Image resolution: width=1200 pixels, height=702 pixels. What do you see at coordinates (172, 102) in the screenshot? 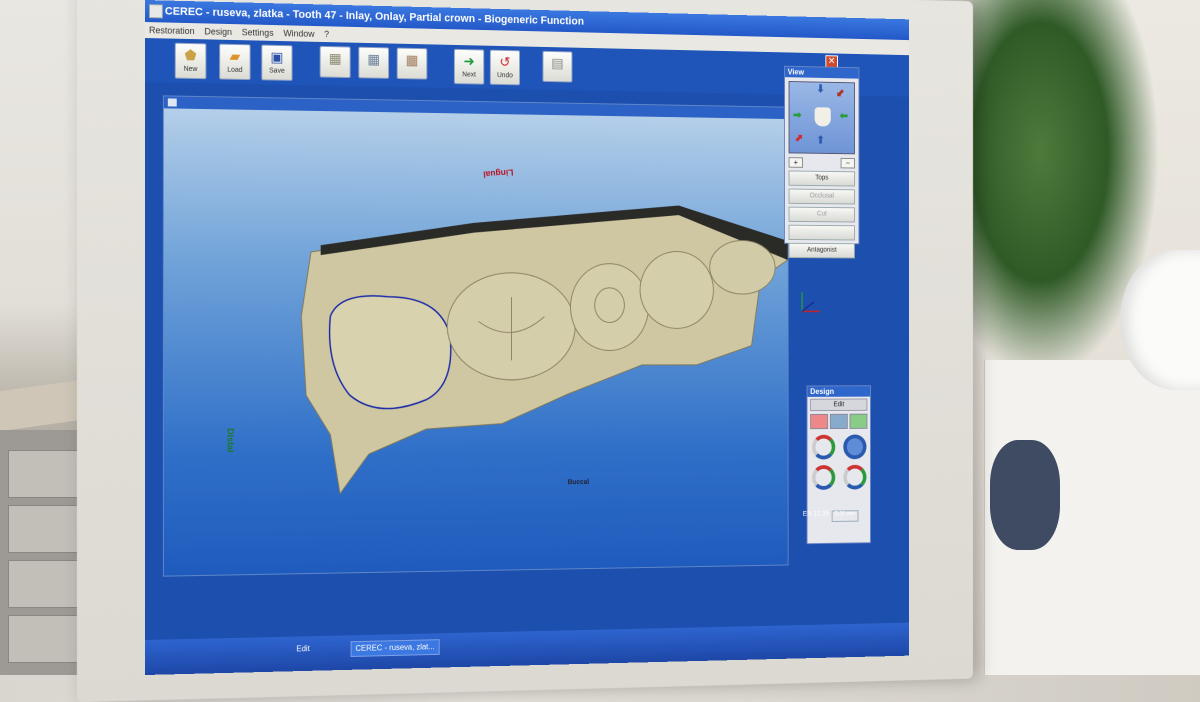
I see `viewport-icon` at bounding box center [172, 102].